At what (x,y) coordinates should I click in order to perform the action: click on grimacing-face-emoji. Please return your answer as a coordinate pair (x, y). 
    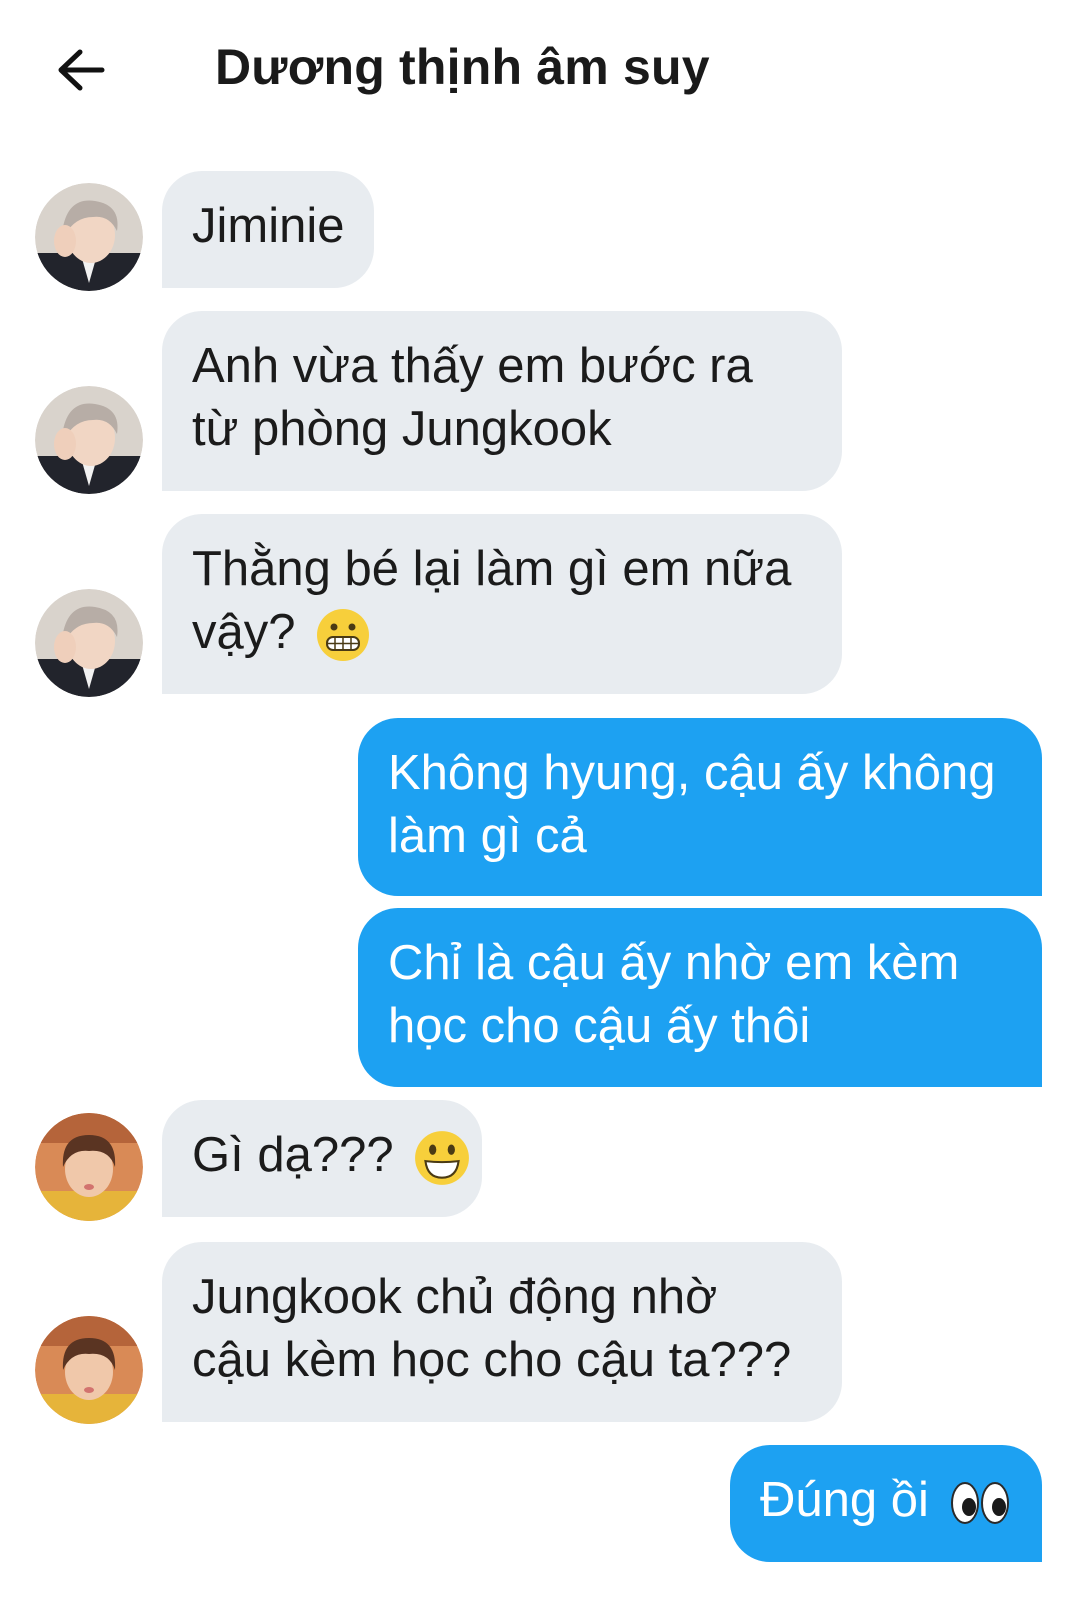
    Looking at the image, I should click on (343, 635).